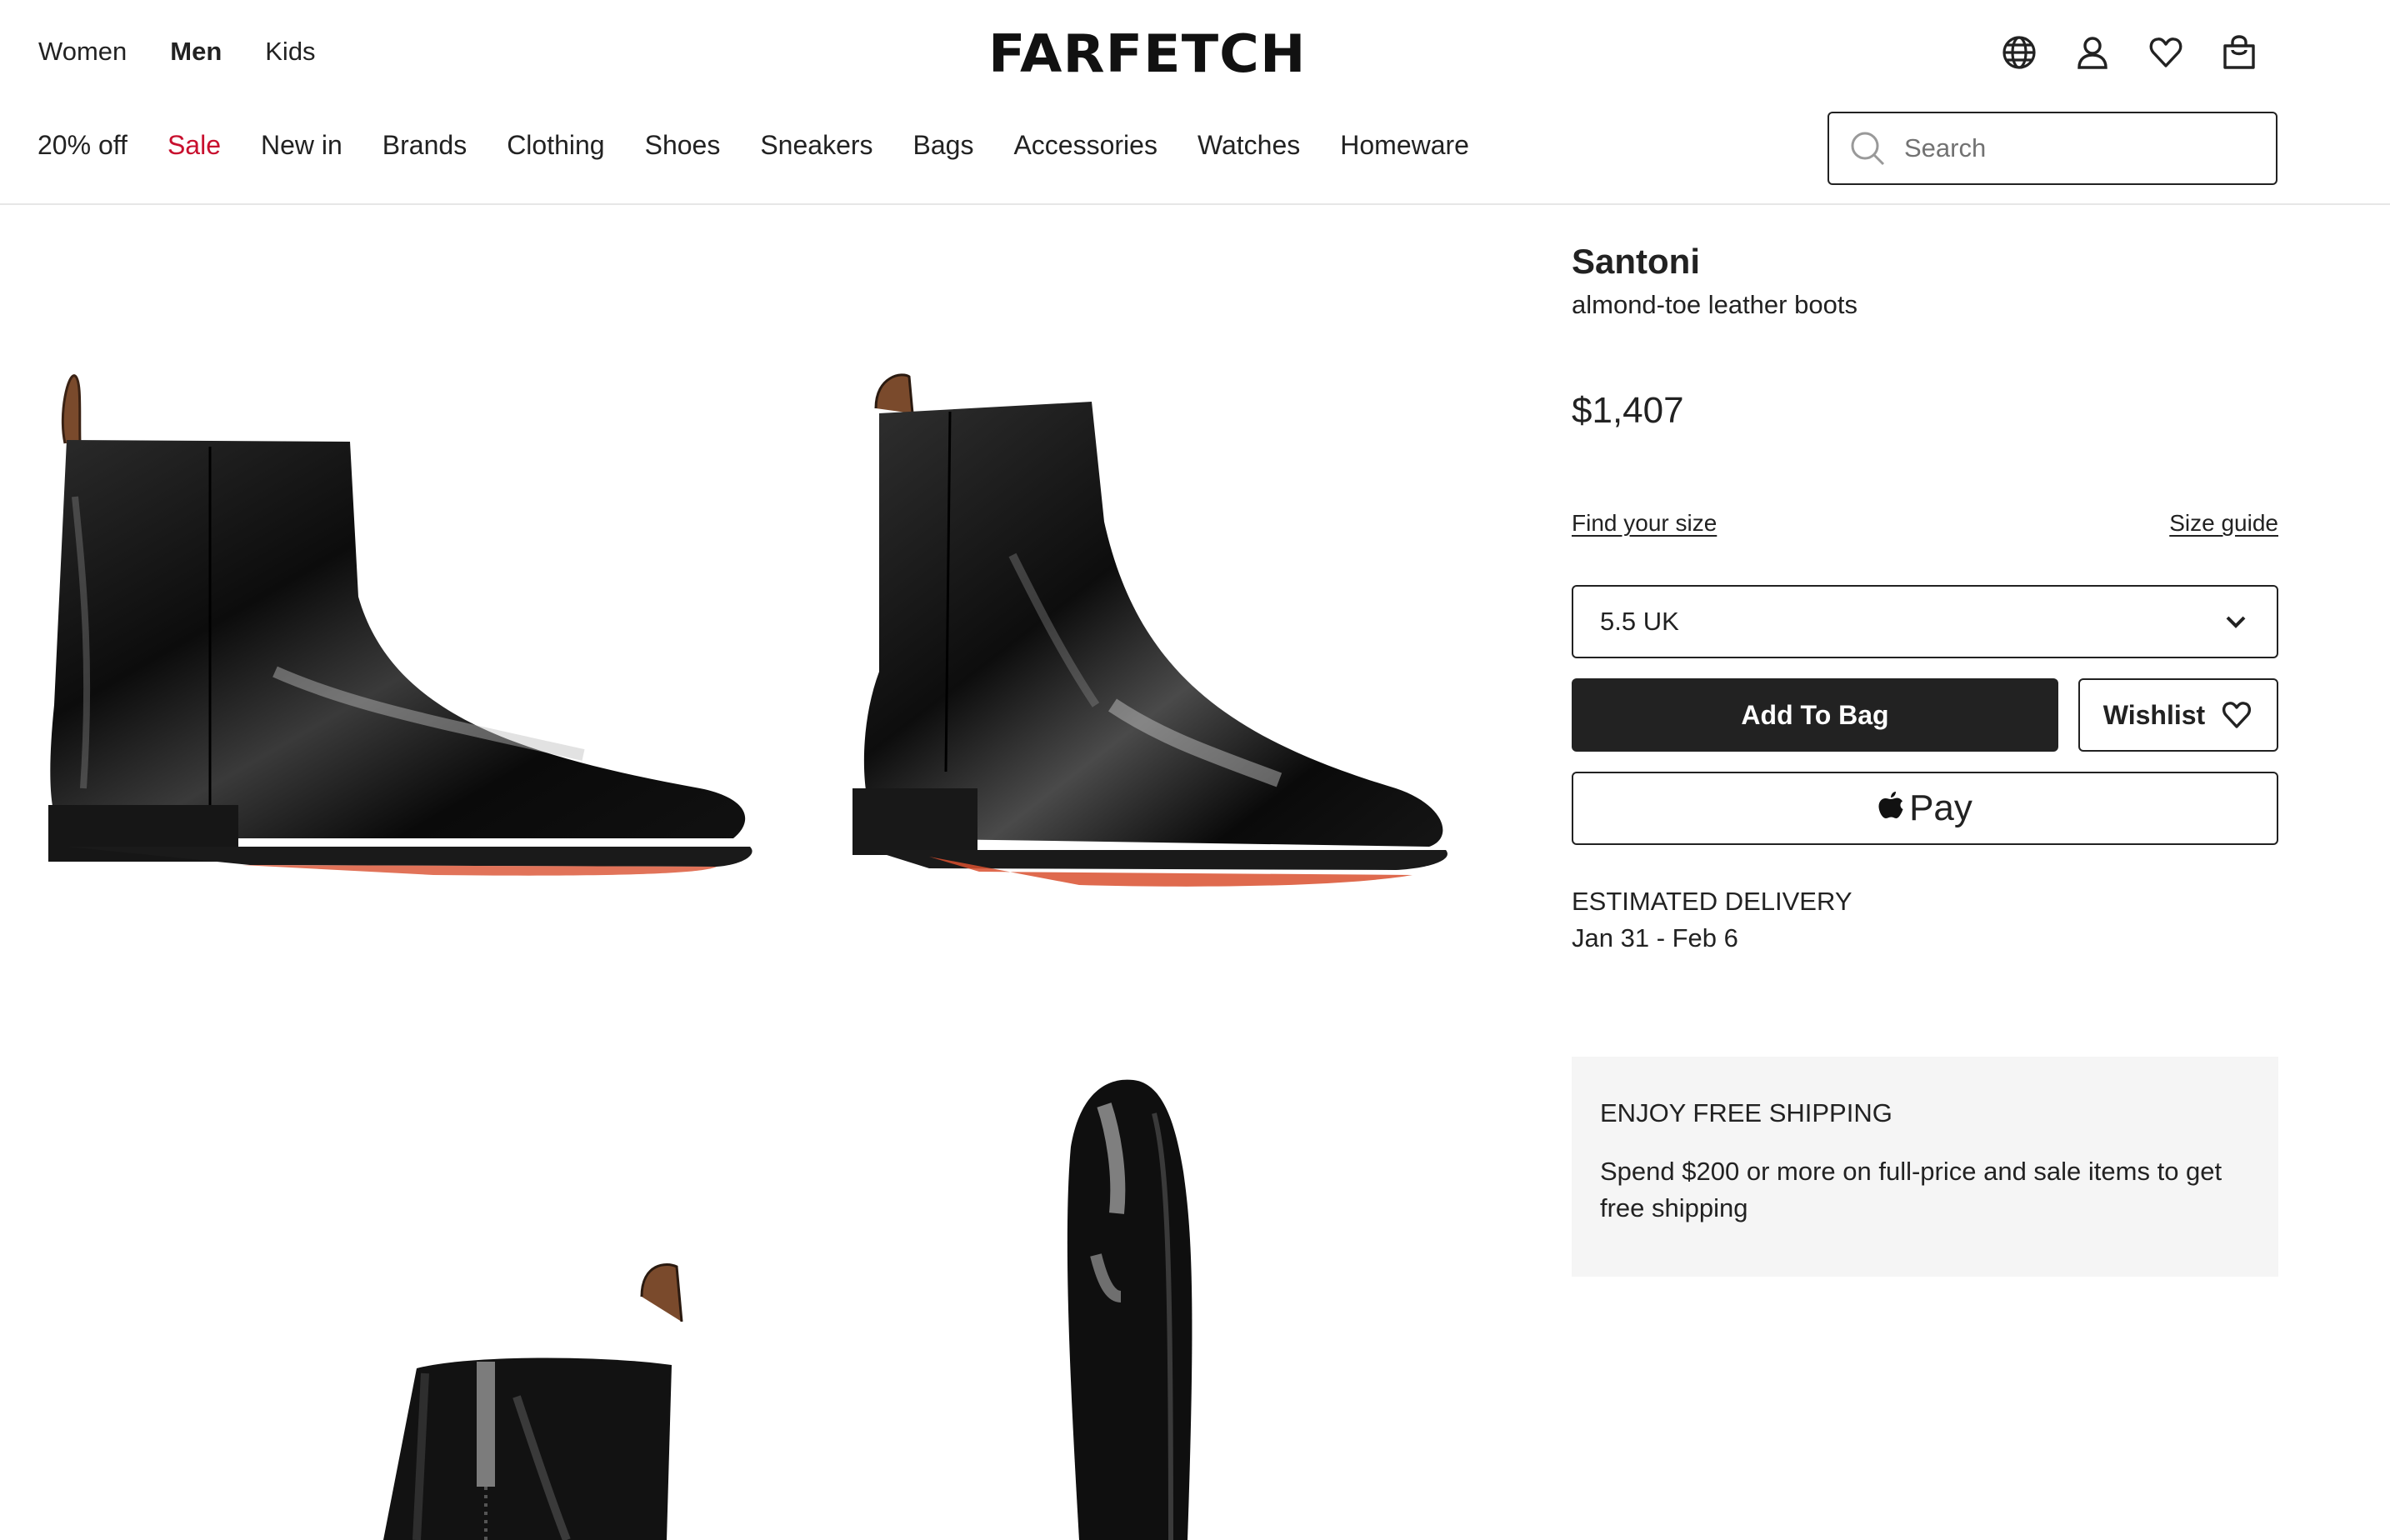 Image resolution: width=2390 pixels, height=1540 pixels. Describe the element at coordinates (290, 52) in the screenshot. I see `tab-kids: Kids` at that location.